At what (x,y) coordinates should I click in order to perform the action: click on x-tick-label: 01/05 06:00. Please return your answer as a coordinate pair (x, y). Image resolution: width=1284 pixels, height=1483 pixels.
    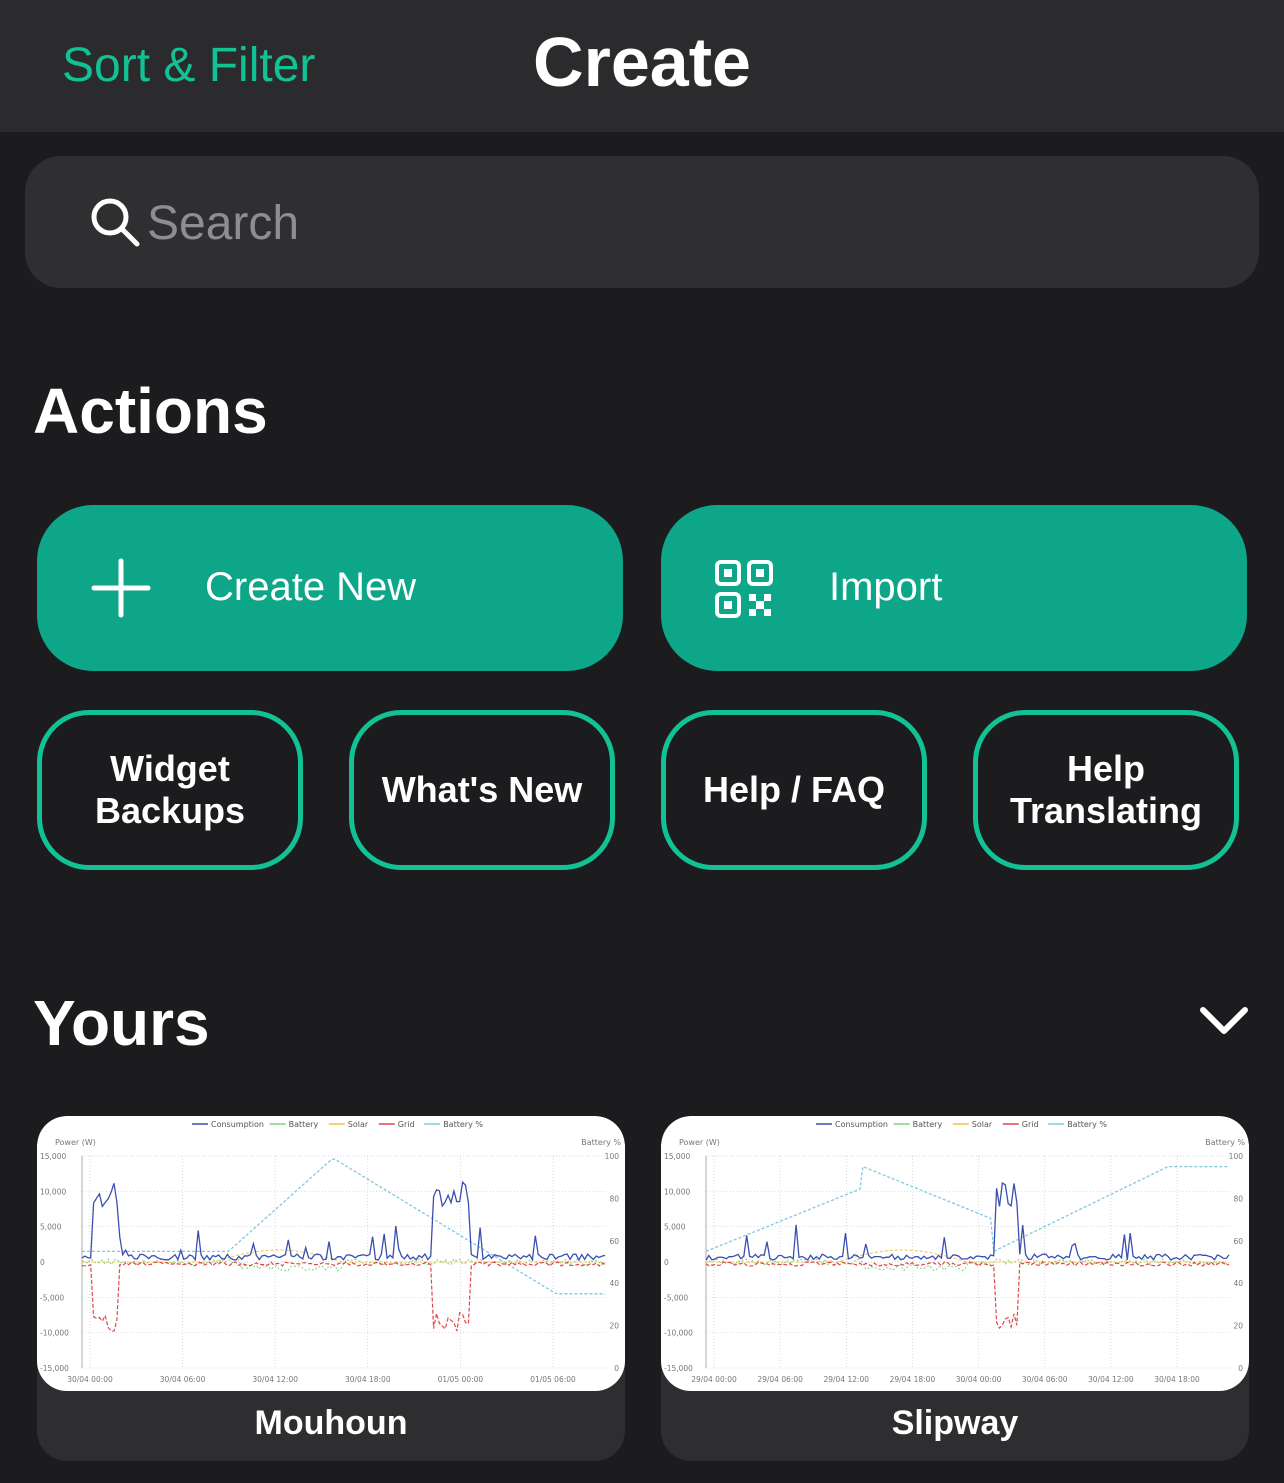
    Looking at the image, I should click on (553, 1379).